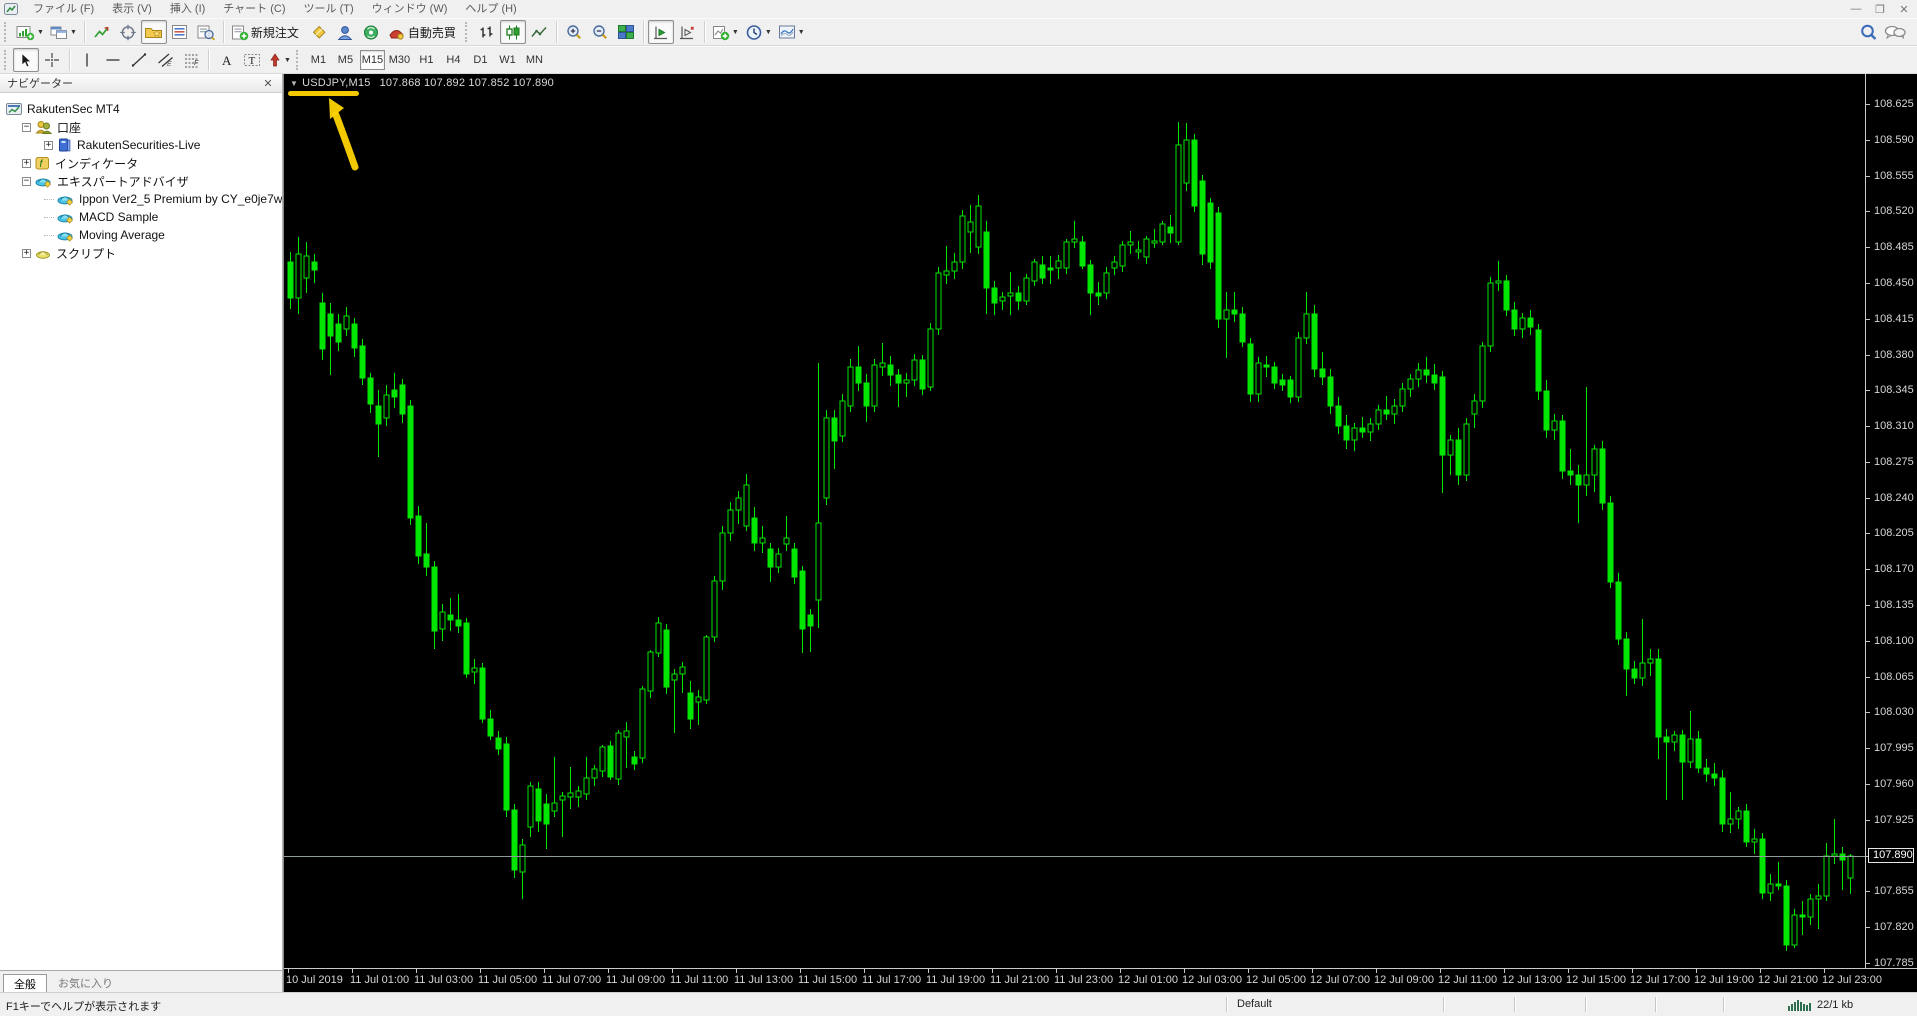 This screenshot has width=1917, height=1016. Describe the element at coordinates (30, 32) in the screenshot. I see `new-chart-button: ▼` at that location.